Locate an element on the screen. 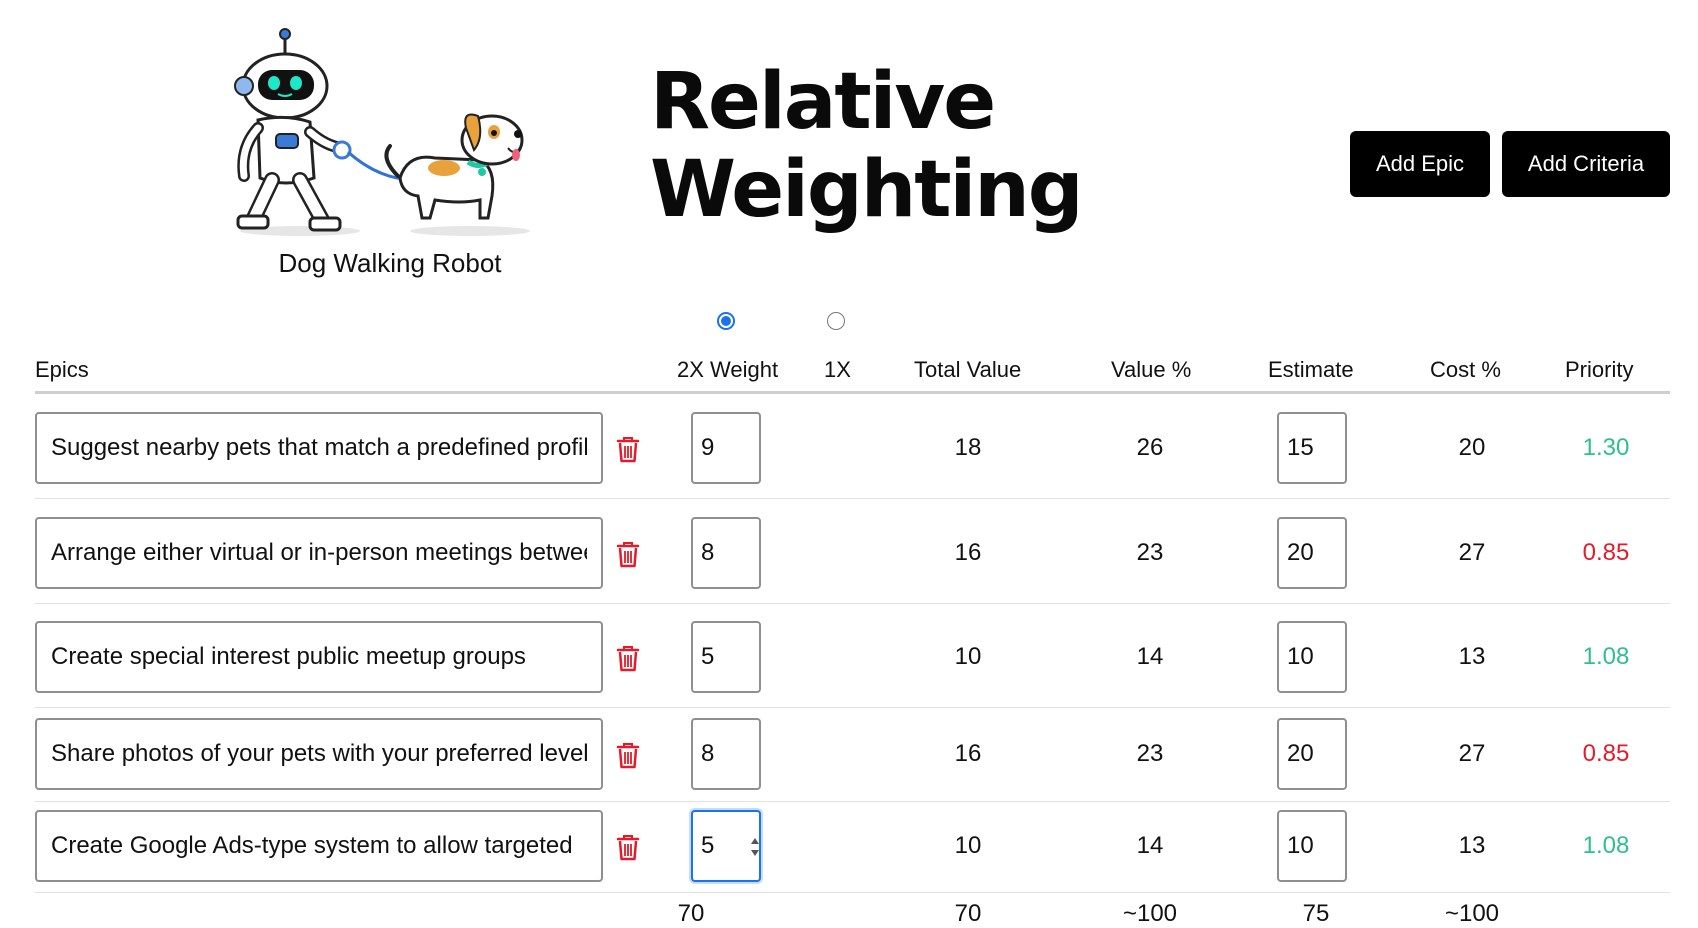  weight-2x-radio is located at coordinates (726, 321).